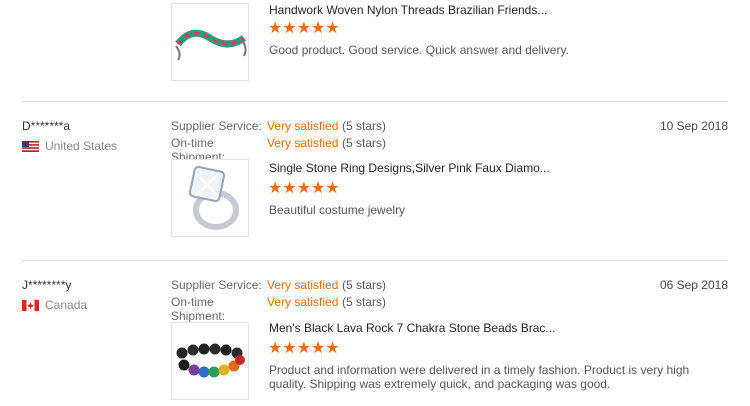 Image resolution: width=750 pixels, height=406 pixels. What do you see at coordinates (693, 285) in the screenshot?
I see `review-date: 06 Sep 2018` at bounding box center [693, 285].